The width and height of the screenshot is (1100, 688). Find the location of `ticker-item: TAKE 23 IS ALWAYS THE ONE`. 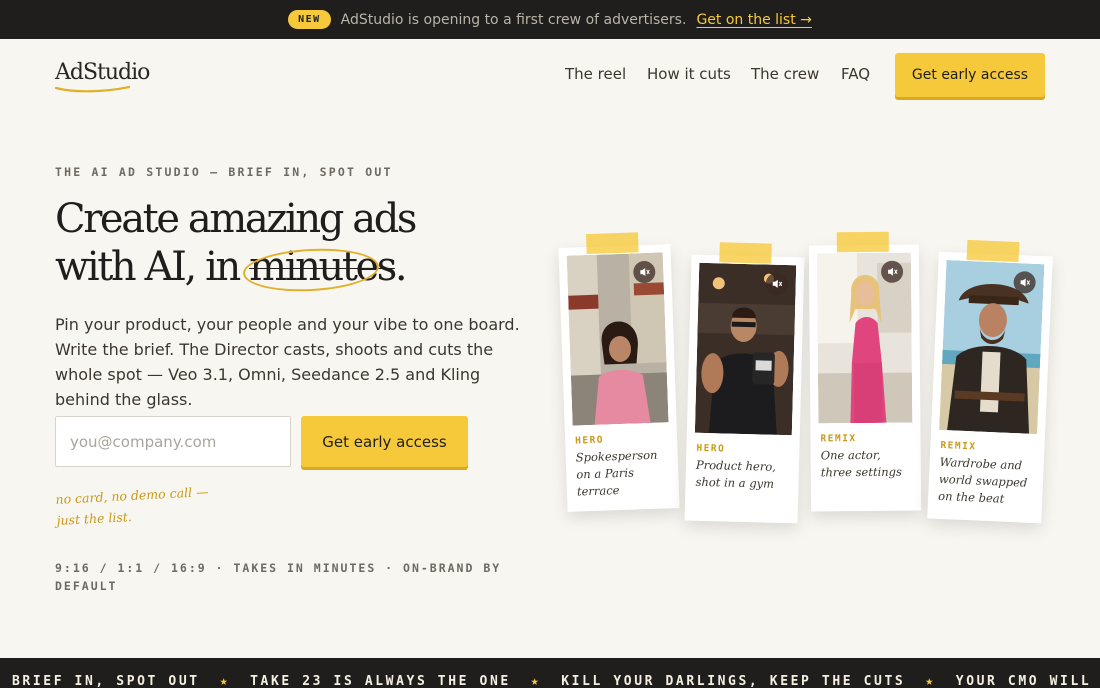

ticker-item: TAKE 23 IS ALWAYS THE ONE is located at coordinates (380, 681).